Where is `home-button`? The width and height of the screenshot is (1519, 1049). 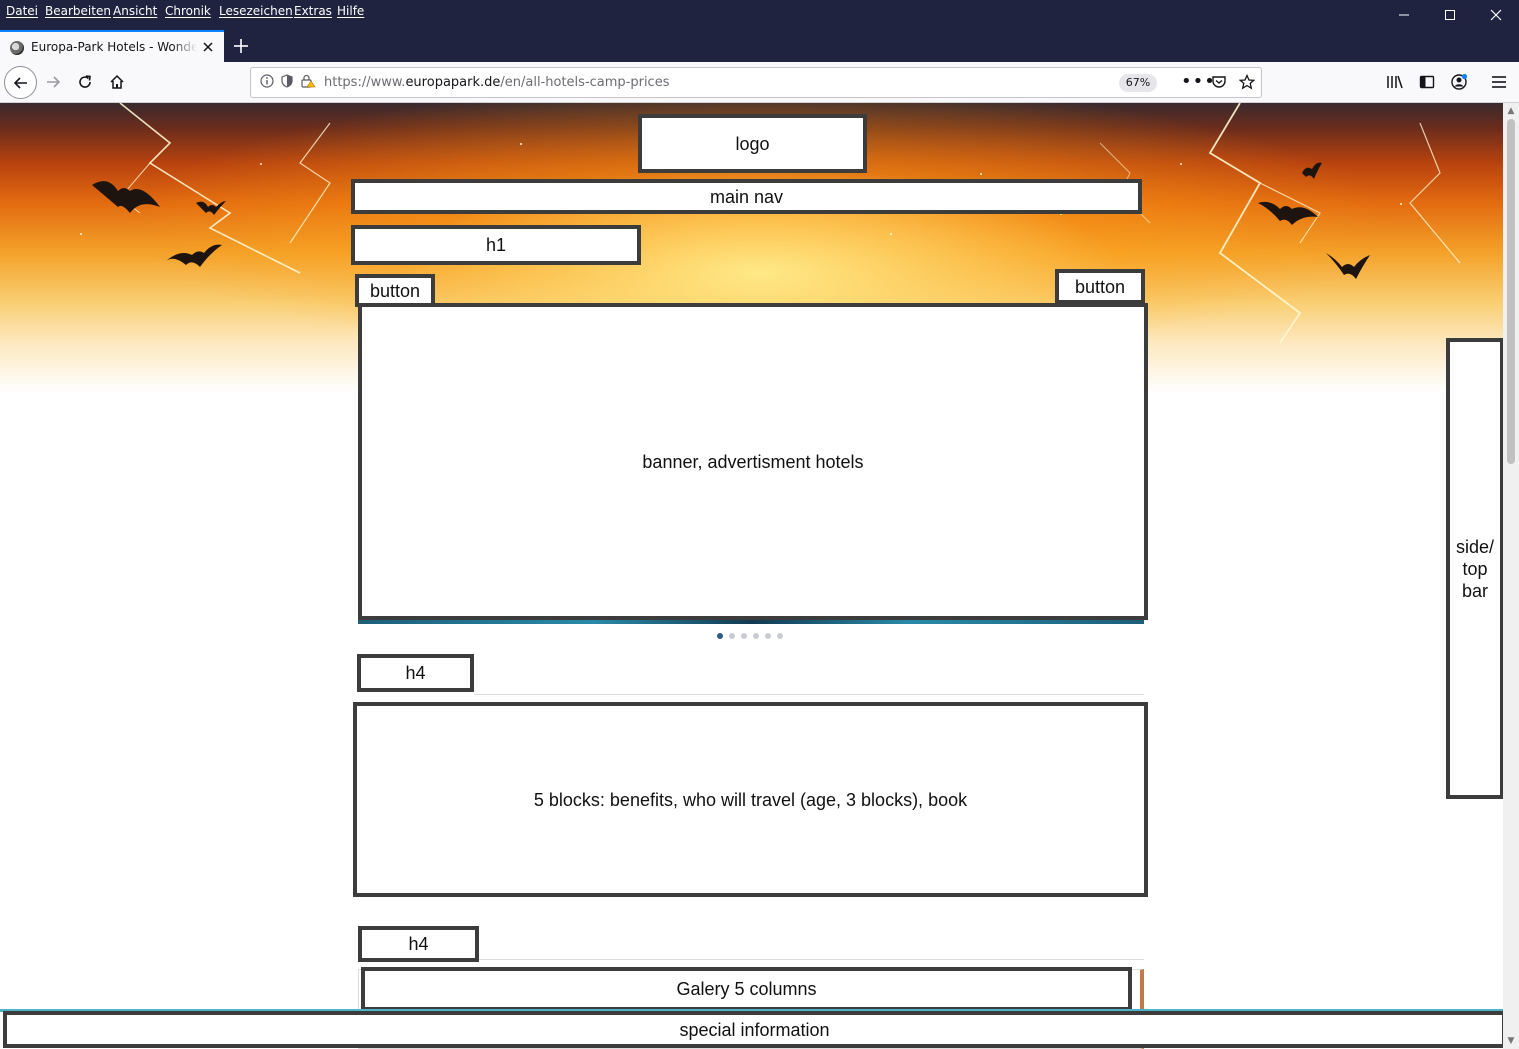
home-button is located at coordinates (117, 82).